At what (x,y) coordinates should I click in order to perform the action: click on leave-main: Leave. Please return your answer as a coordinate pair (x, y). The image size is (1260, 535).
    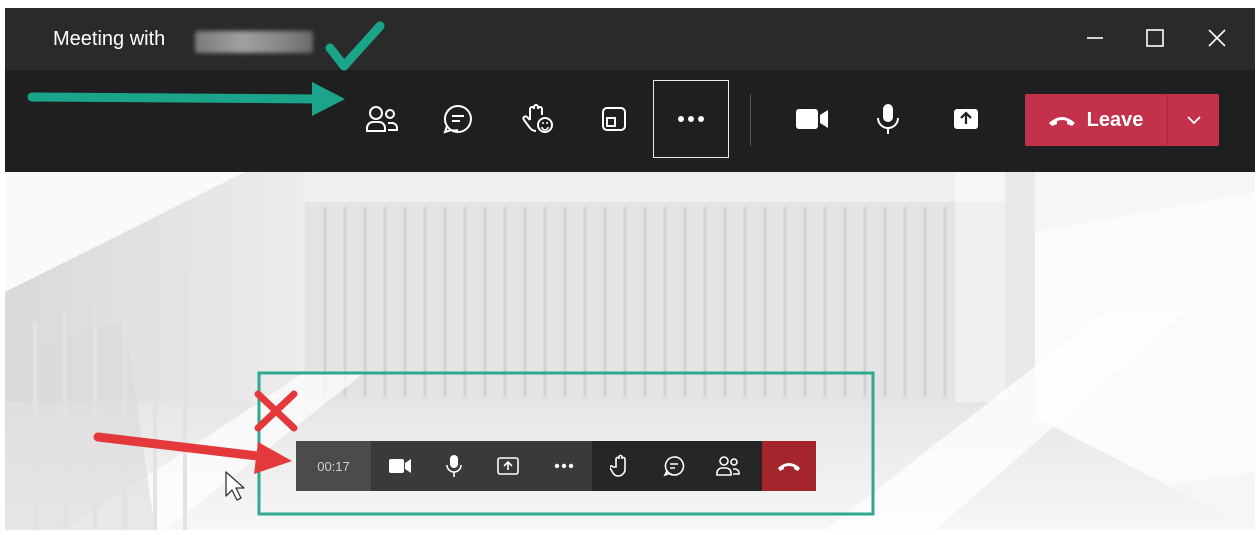
    Looking at the image, I should click on (1095, 120).